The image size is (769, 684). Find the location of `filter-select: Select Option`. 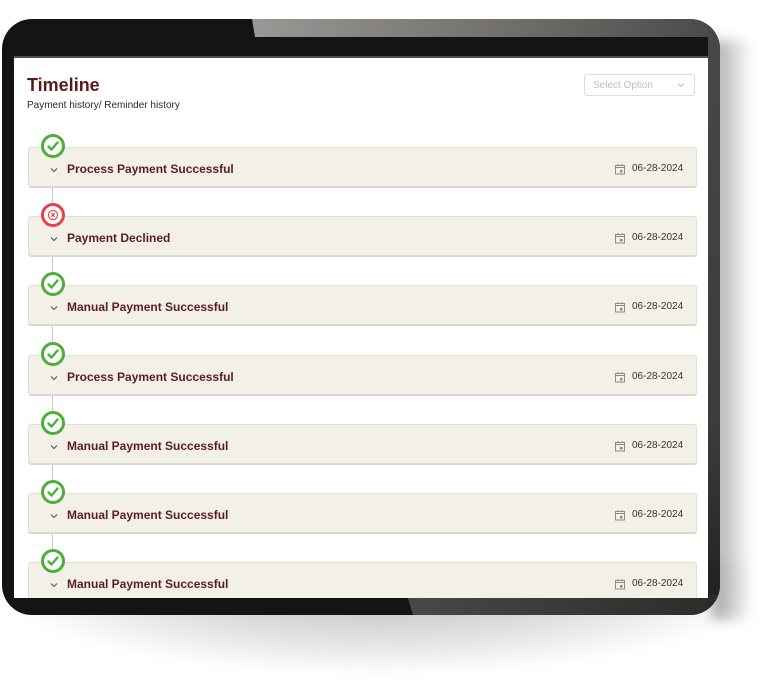

filter-select: Select Option is located at coordinates (639, 85).